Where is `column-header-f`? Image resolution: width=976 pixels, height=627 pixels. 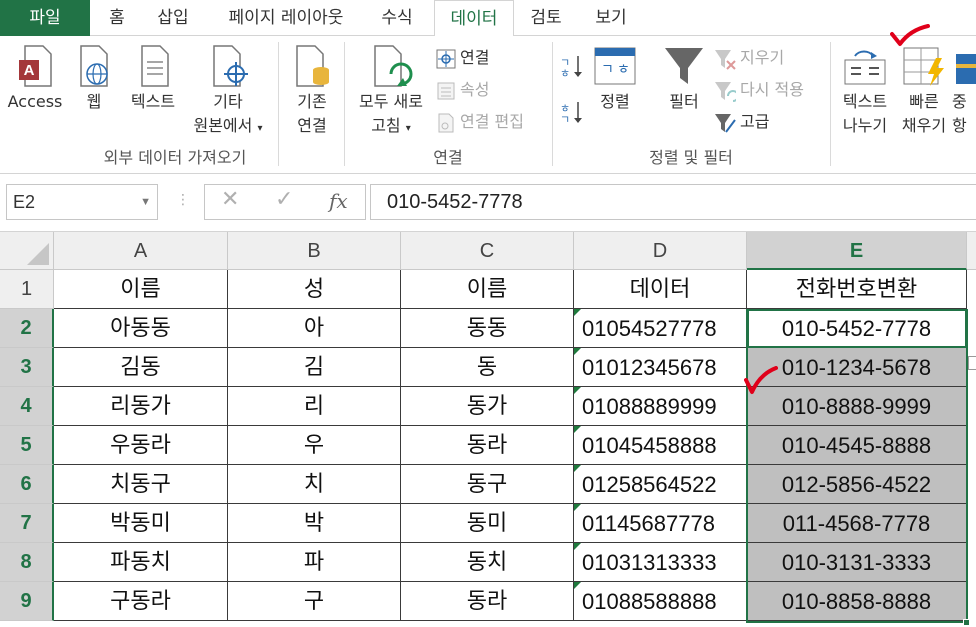
column-header-f is located at coordinates (971, 251).